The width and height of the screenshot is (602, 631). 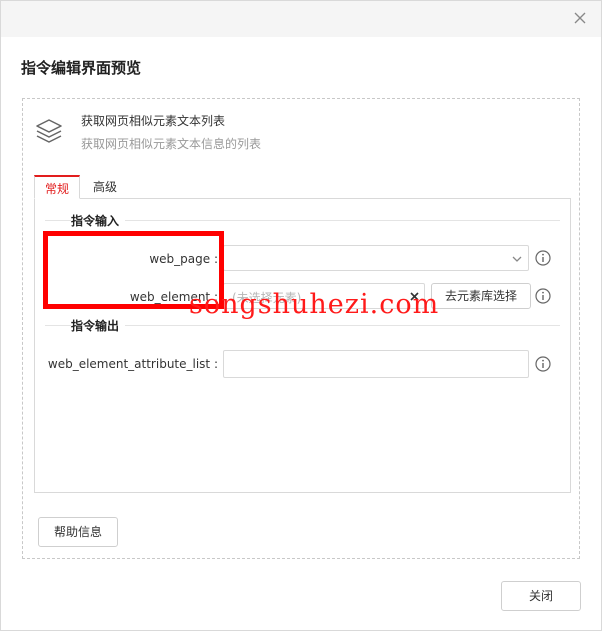 What do you see at coordinates (580, 18) in the screenshot?
I see `close-icon` at bounding box center [580, 18].